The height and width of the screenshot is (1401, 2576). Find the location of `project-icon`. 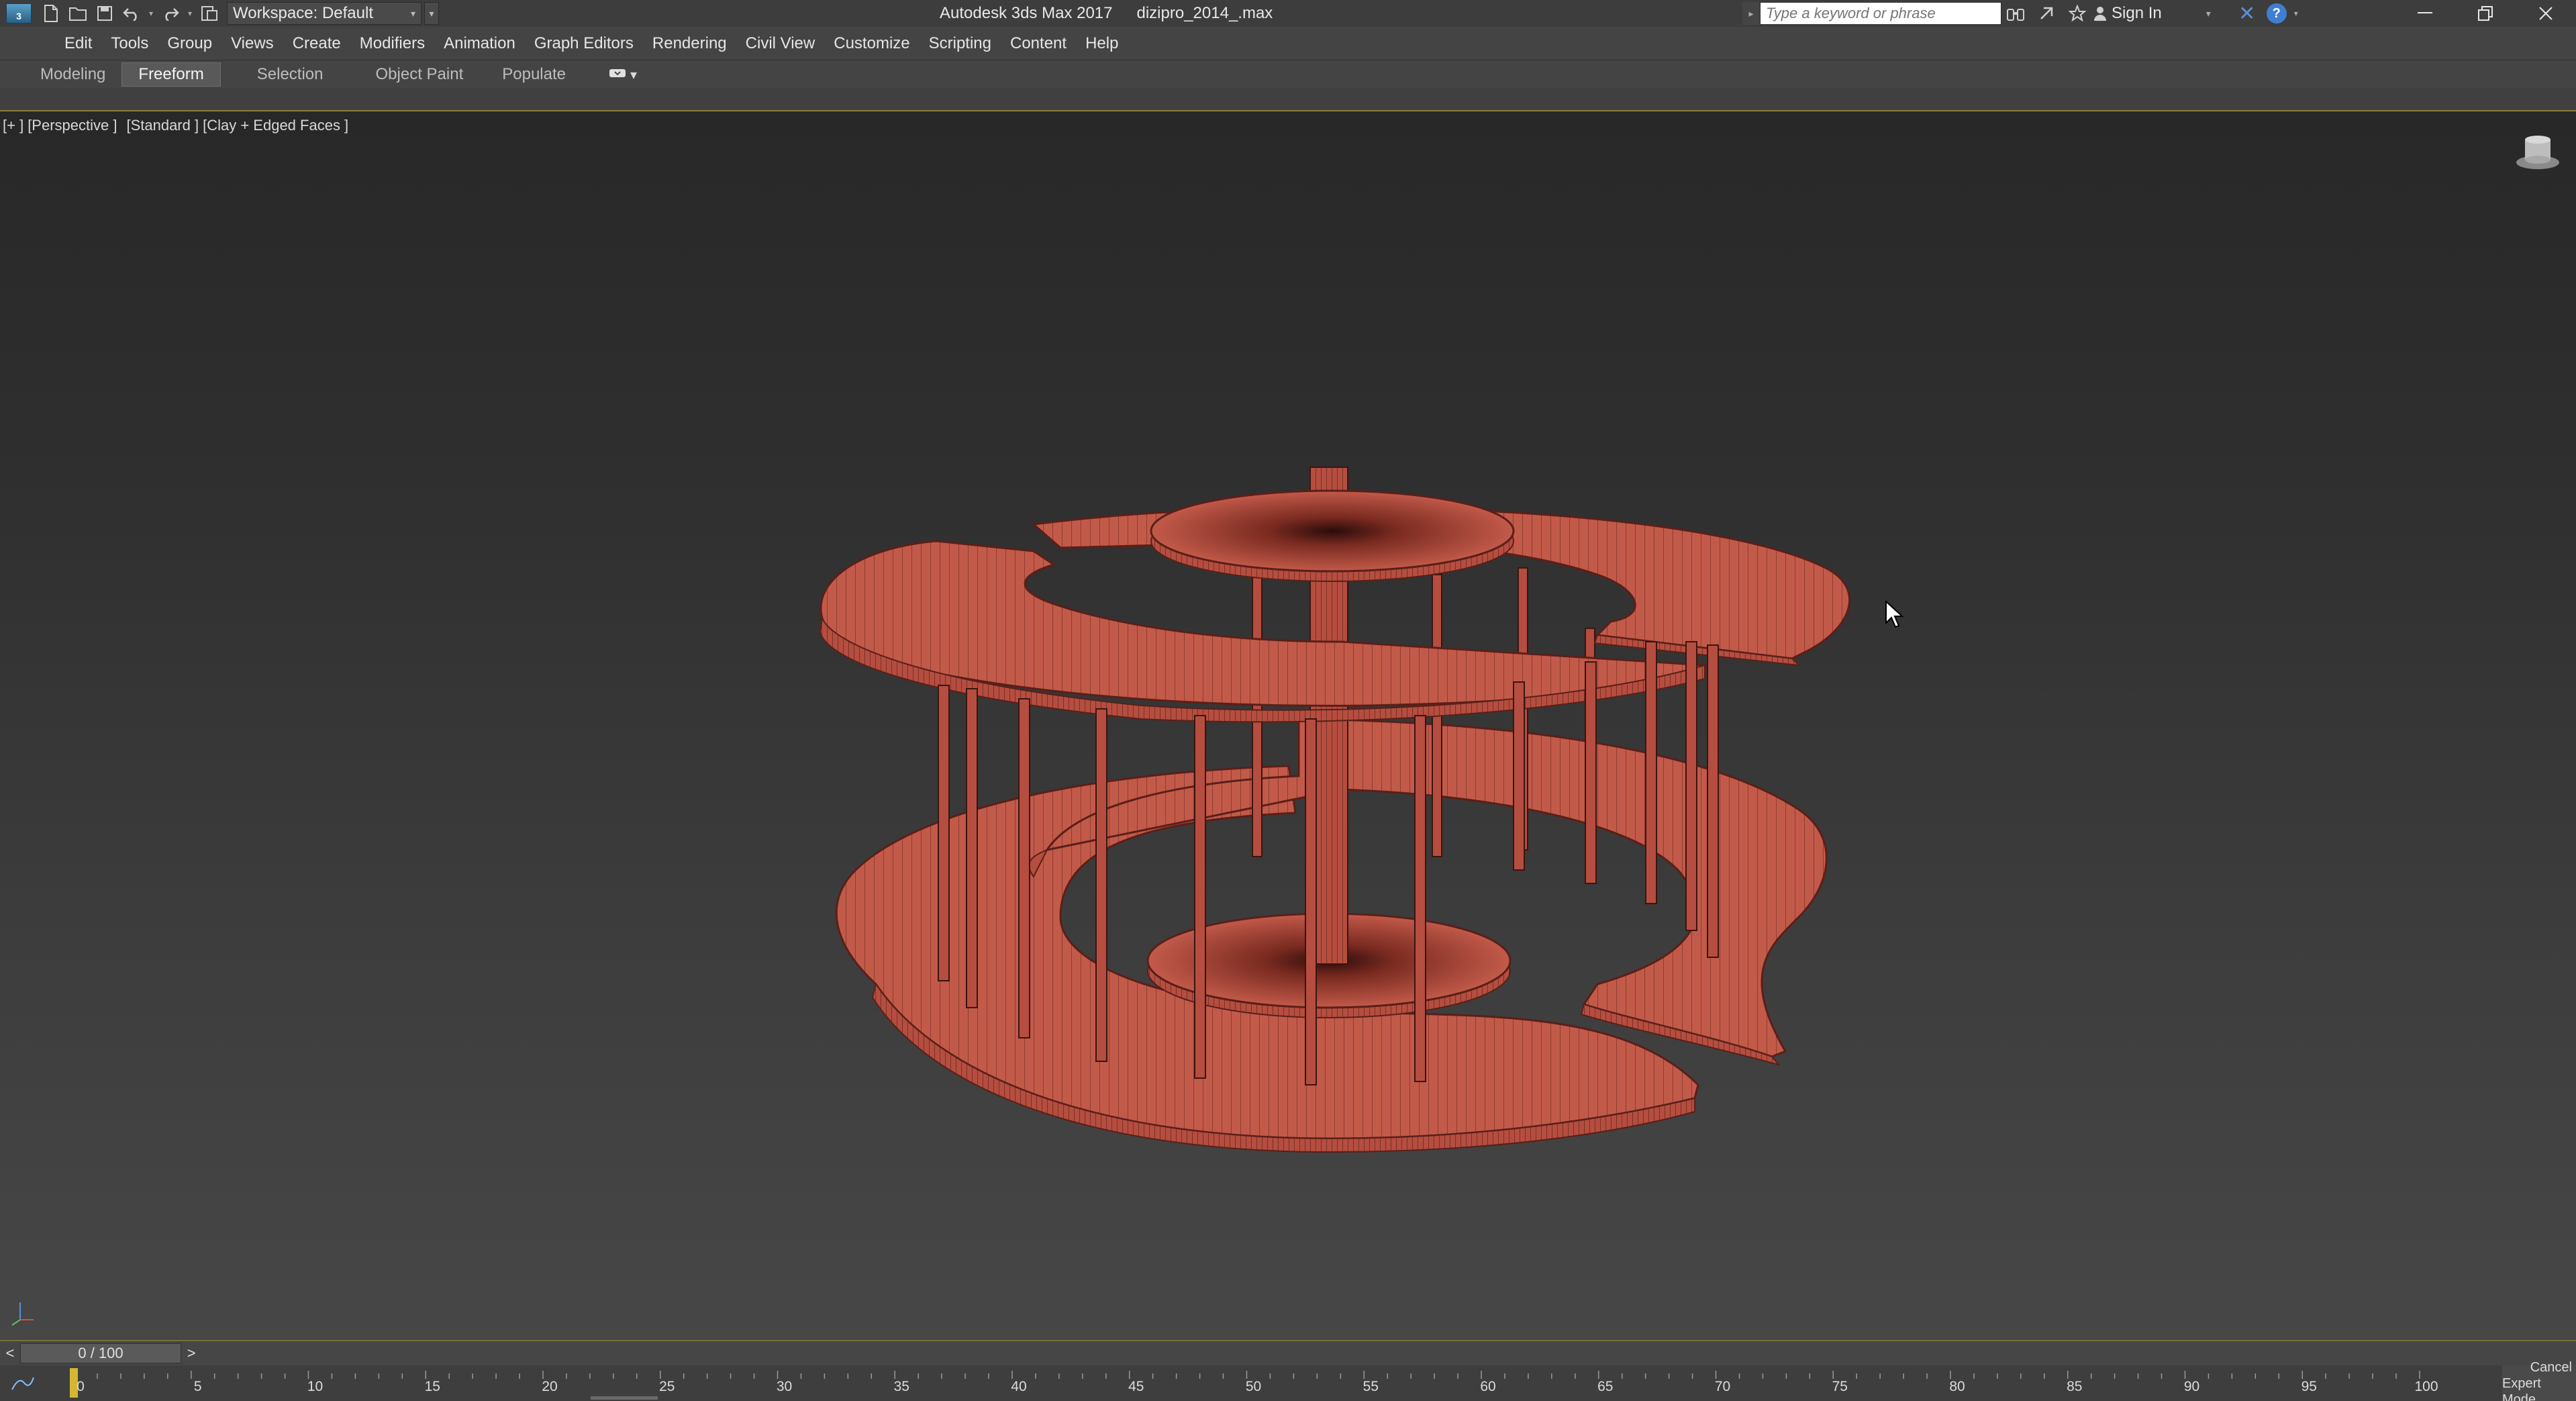

project-icon is located at coordinates (209, 14).